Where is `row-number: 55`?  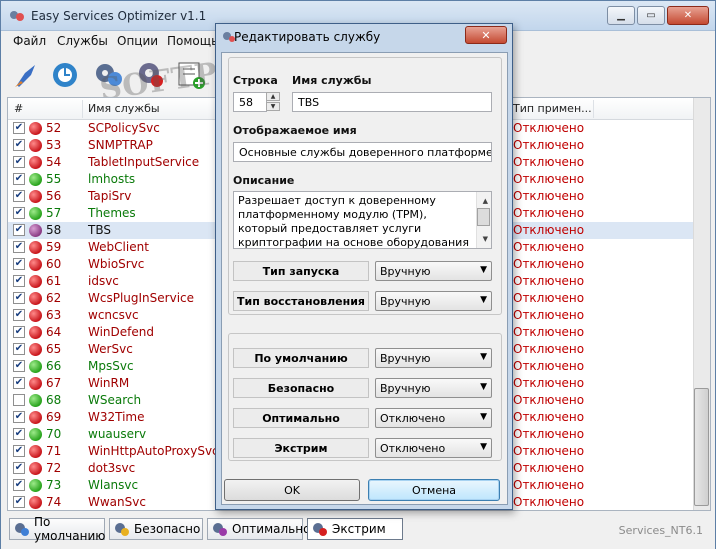 row-number: 55 is located at coordinates (54, 179).